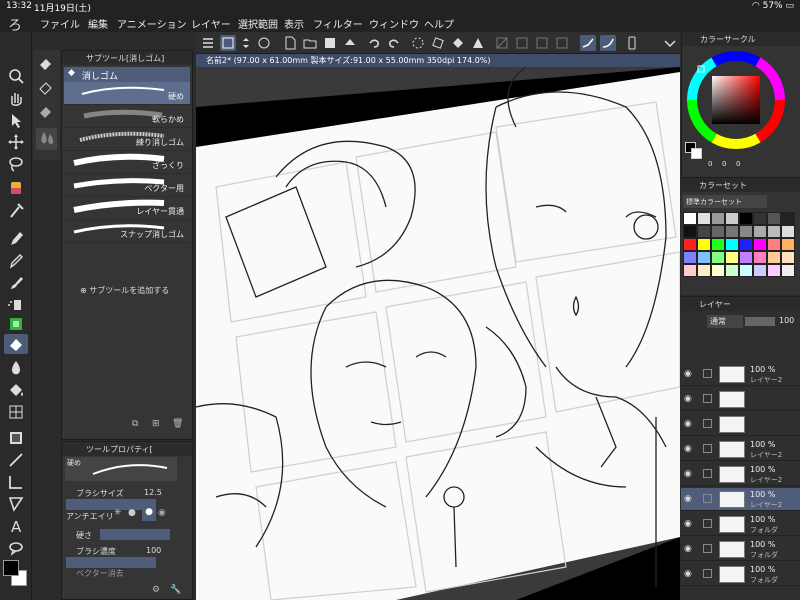 This screenshot has width=800, height=600. Describe the element at coordinates (16, 324) in the screenshot. I see `decoration-tool-icon` at that location.